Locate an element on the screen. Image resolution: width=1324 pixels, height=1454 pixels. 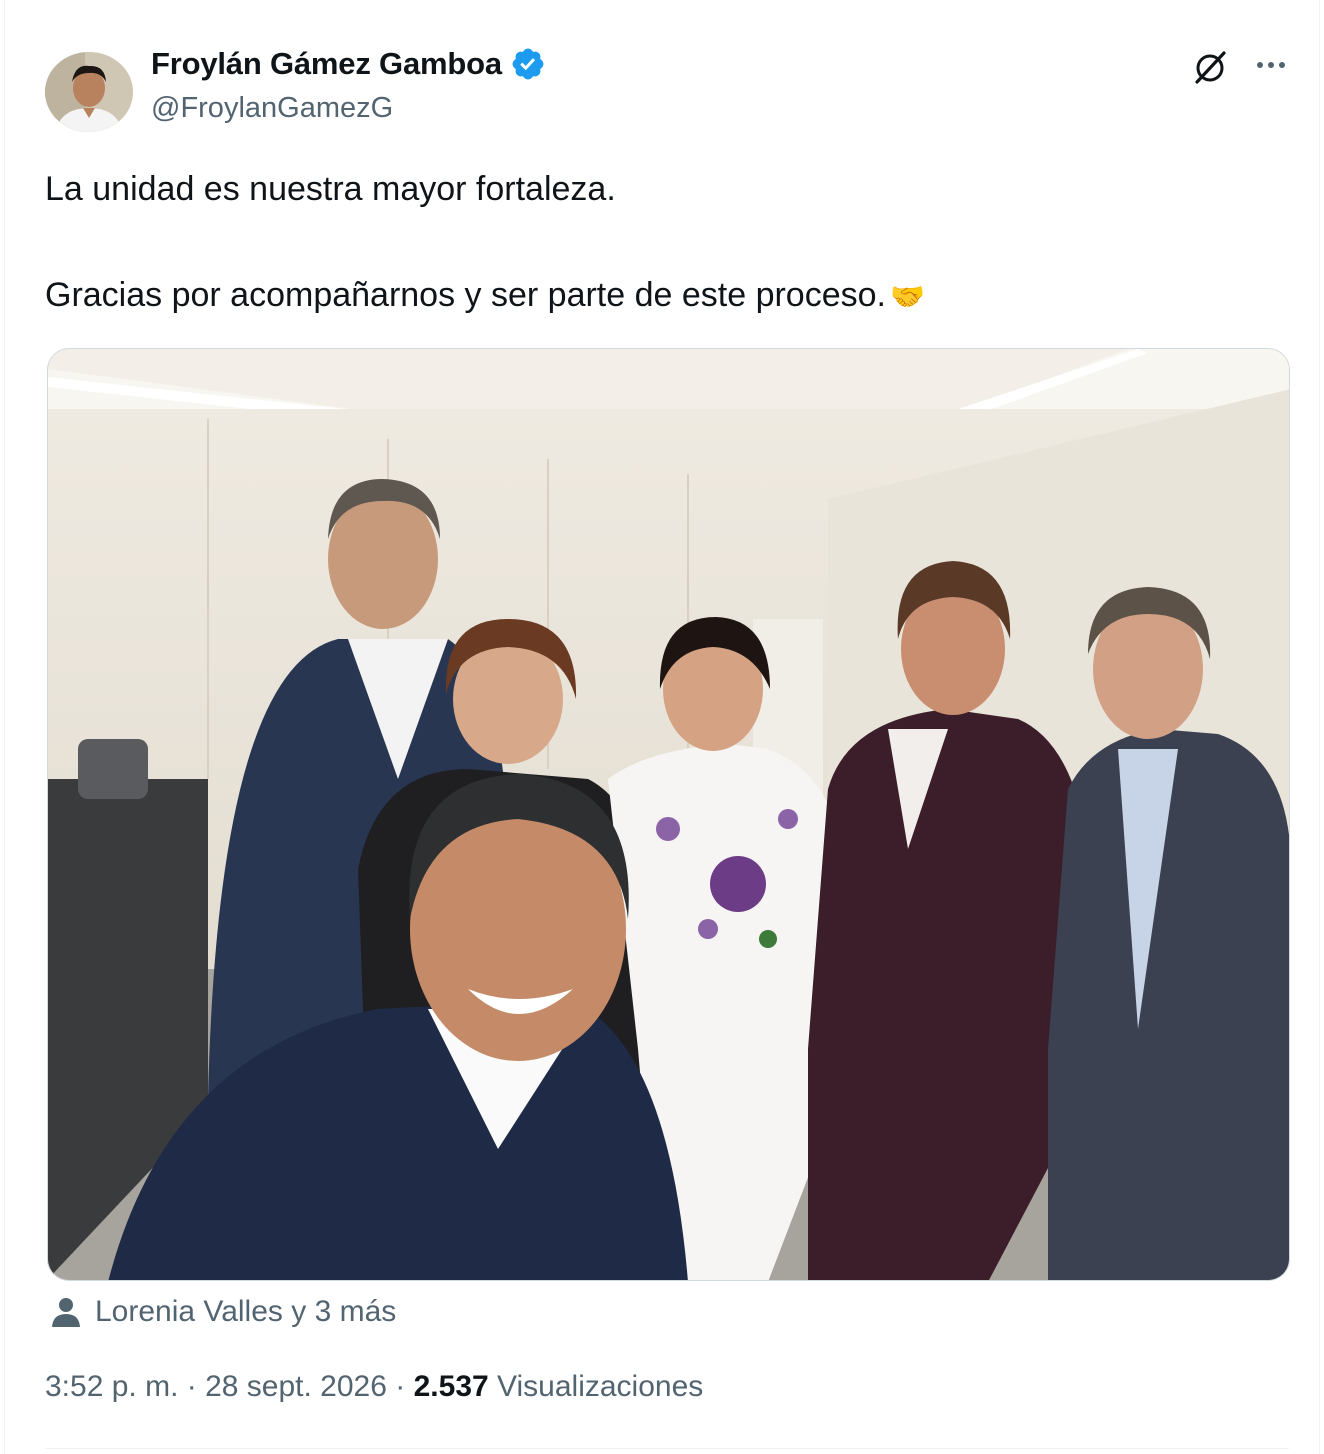
tweet-time: 3:52 p. m. is located at coordinates (111, 1386).